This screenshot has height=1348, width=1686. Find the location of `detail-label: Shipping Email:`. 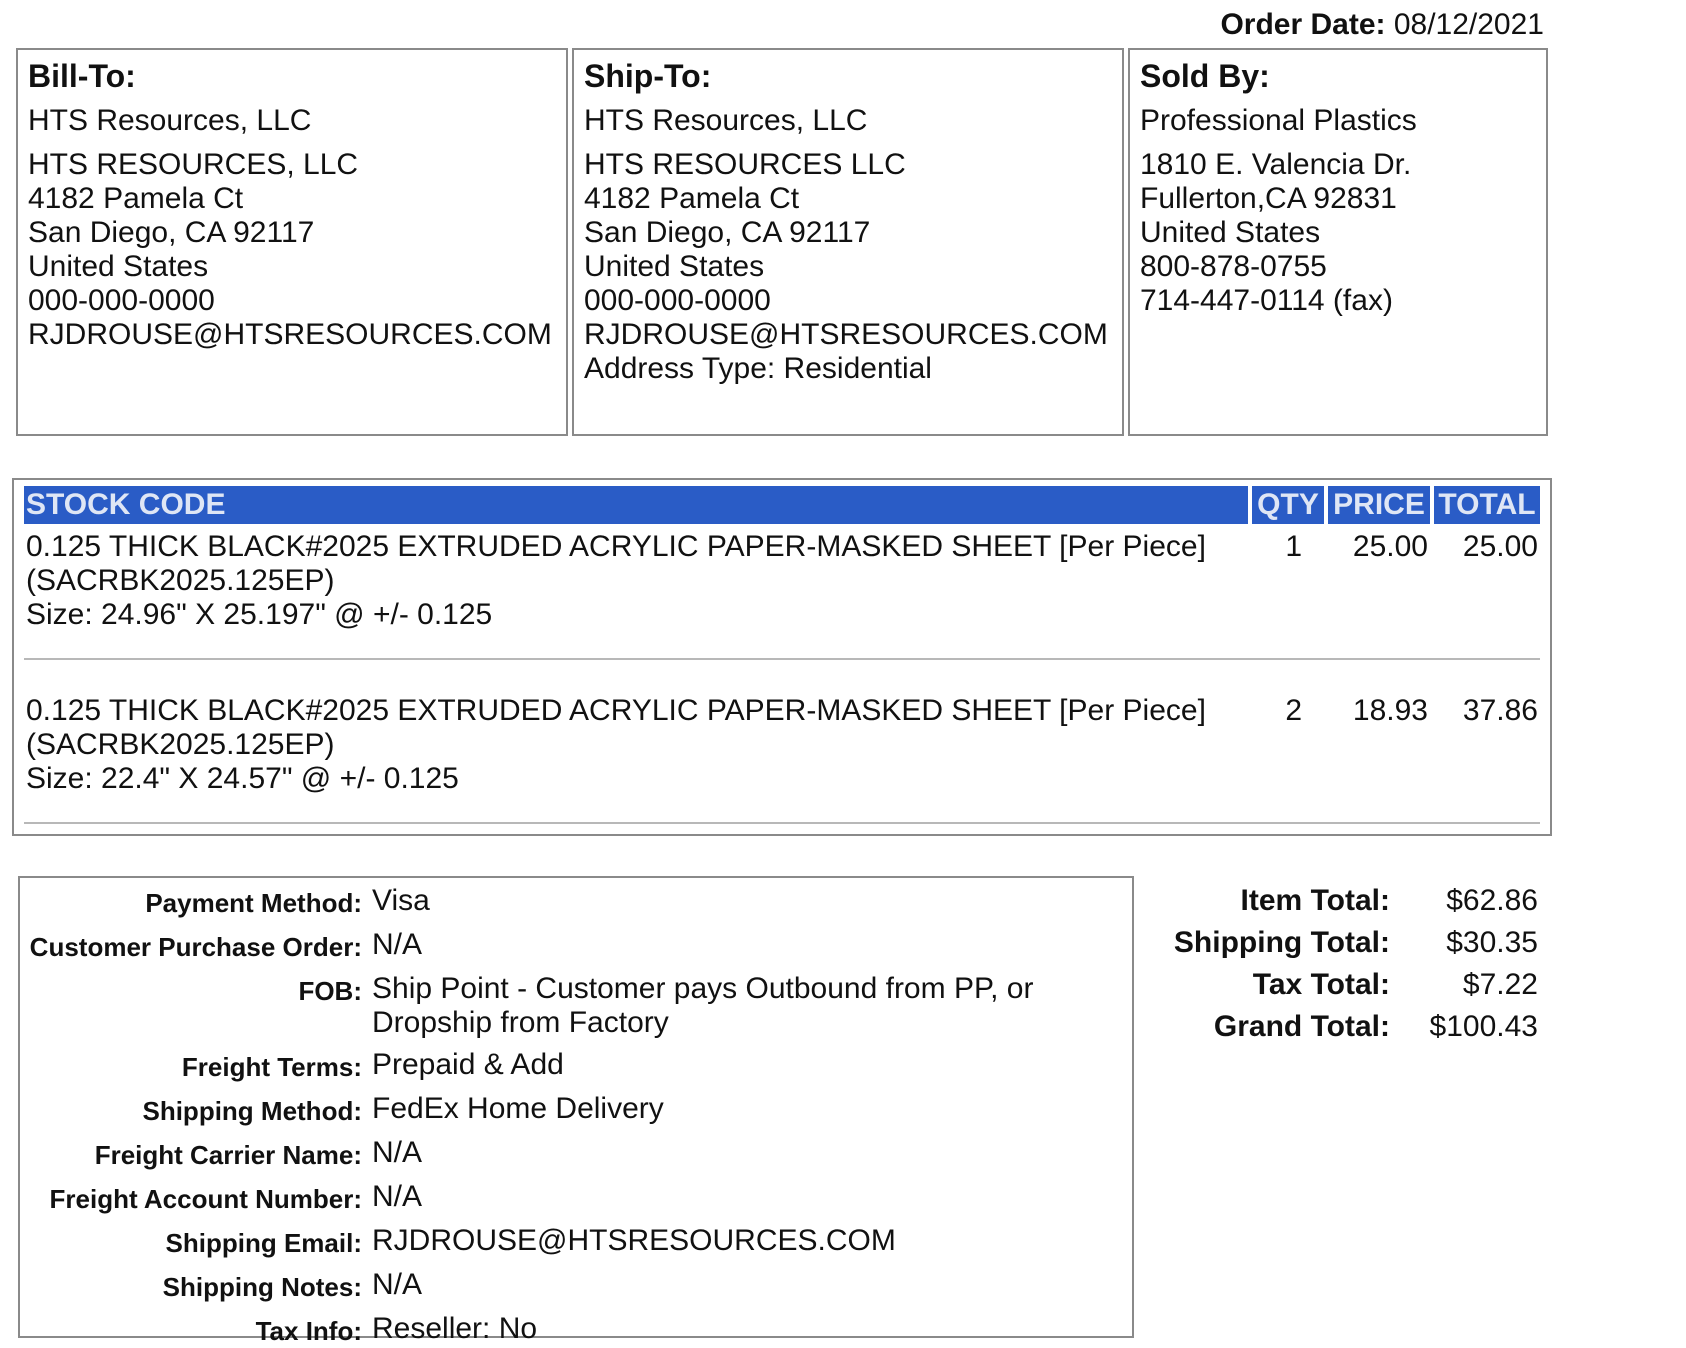

detail-label: Shipping Email: is located at coordinates (263, 1243).